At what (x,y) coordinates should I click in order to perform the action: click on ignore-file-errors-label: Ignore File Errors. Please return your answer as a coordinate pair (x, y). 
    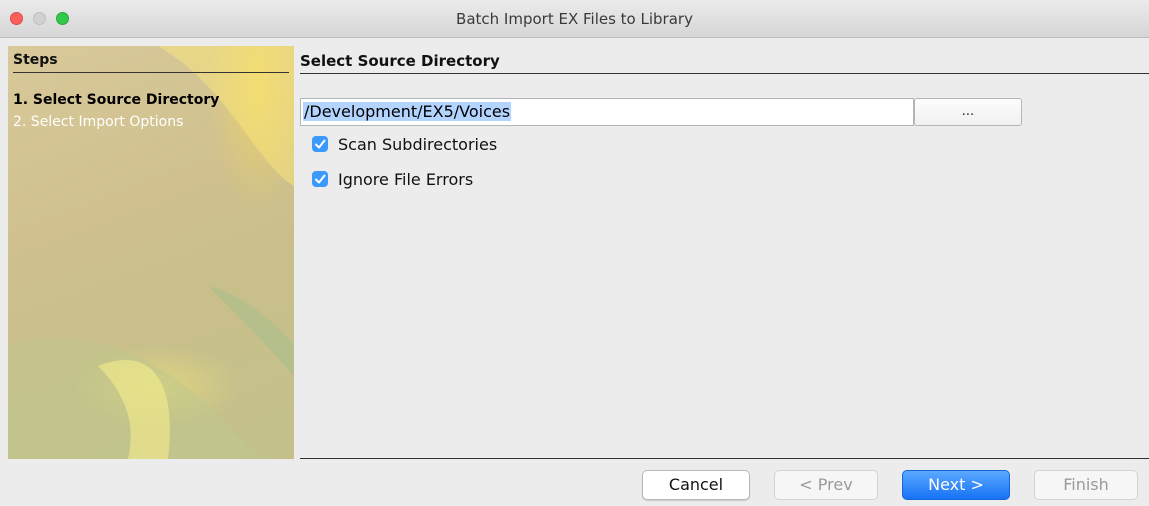
    Looking at the image, I should click on (406, 179).